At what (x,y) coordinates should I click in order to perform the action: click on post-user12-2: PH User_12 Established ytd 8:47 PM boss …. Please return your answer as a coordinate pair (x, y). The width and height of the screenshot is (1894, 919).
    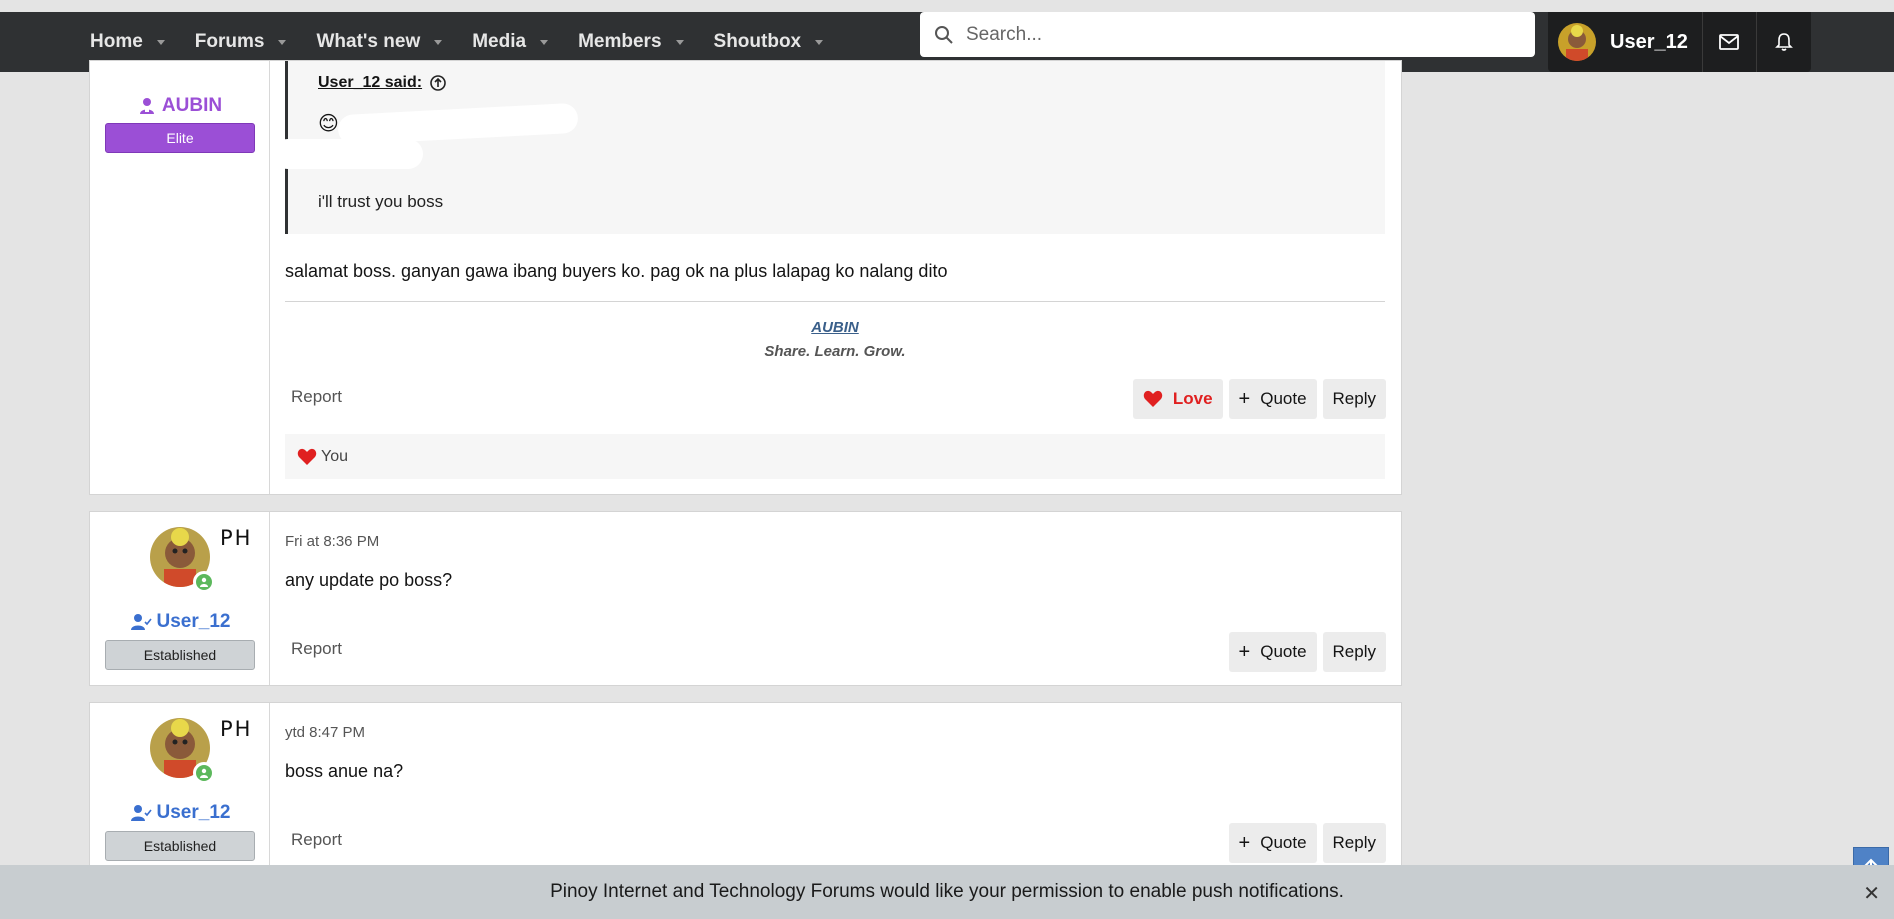
    Looking at the image, I should click on (745, 789).